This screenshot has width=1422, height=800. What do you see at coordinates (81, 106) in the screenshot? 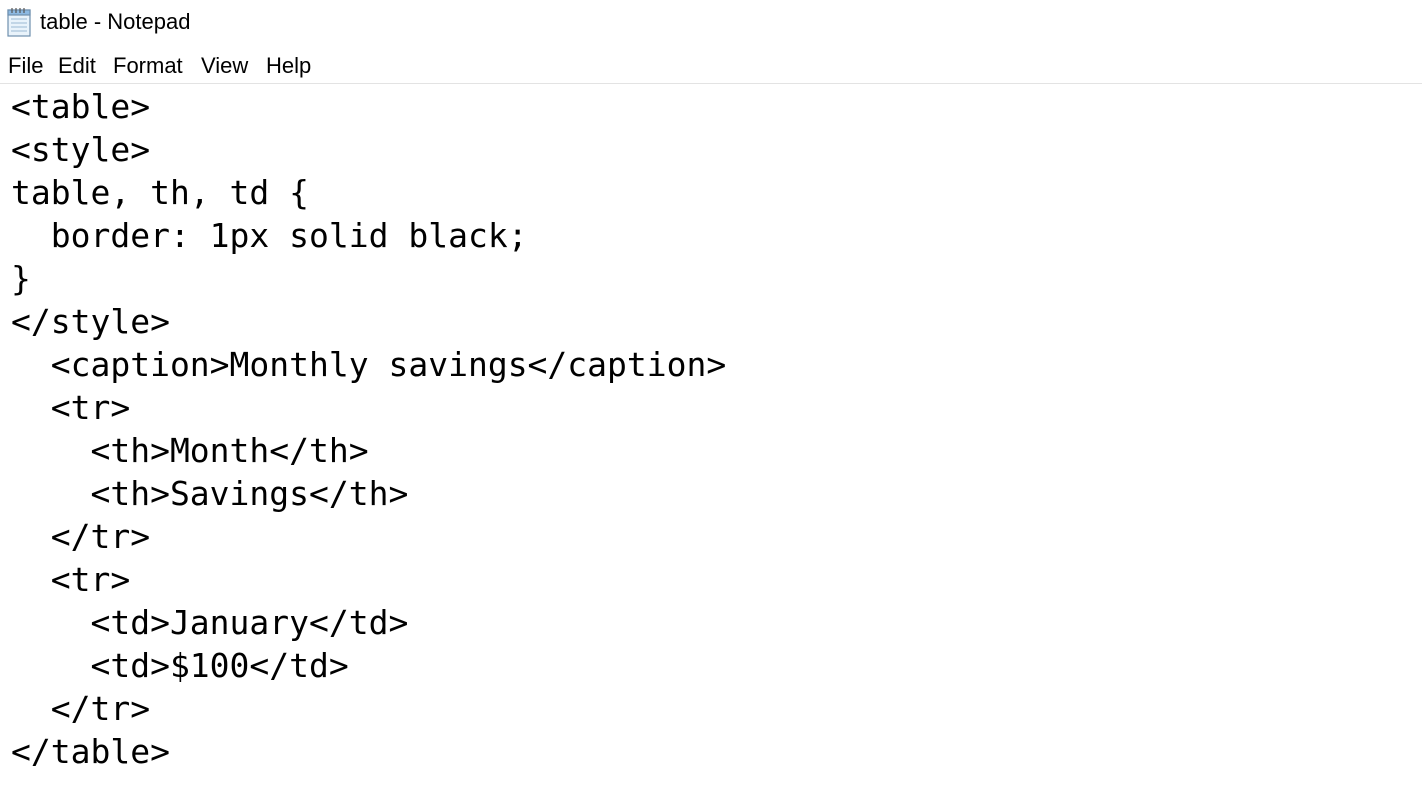
I see `editor-line: <table>` at bounding box center [81, 106].